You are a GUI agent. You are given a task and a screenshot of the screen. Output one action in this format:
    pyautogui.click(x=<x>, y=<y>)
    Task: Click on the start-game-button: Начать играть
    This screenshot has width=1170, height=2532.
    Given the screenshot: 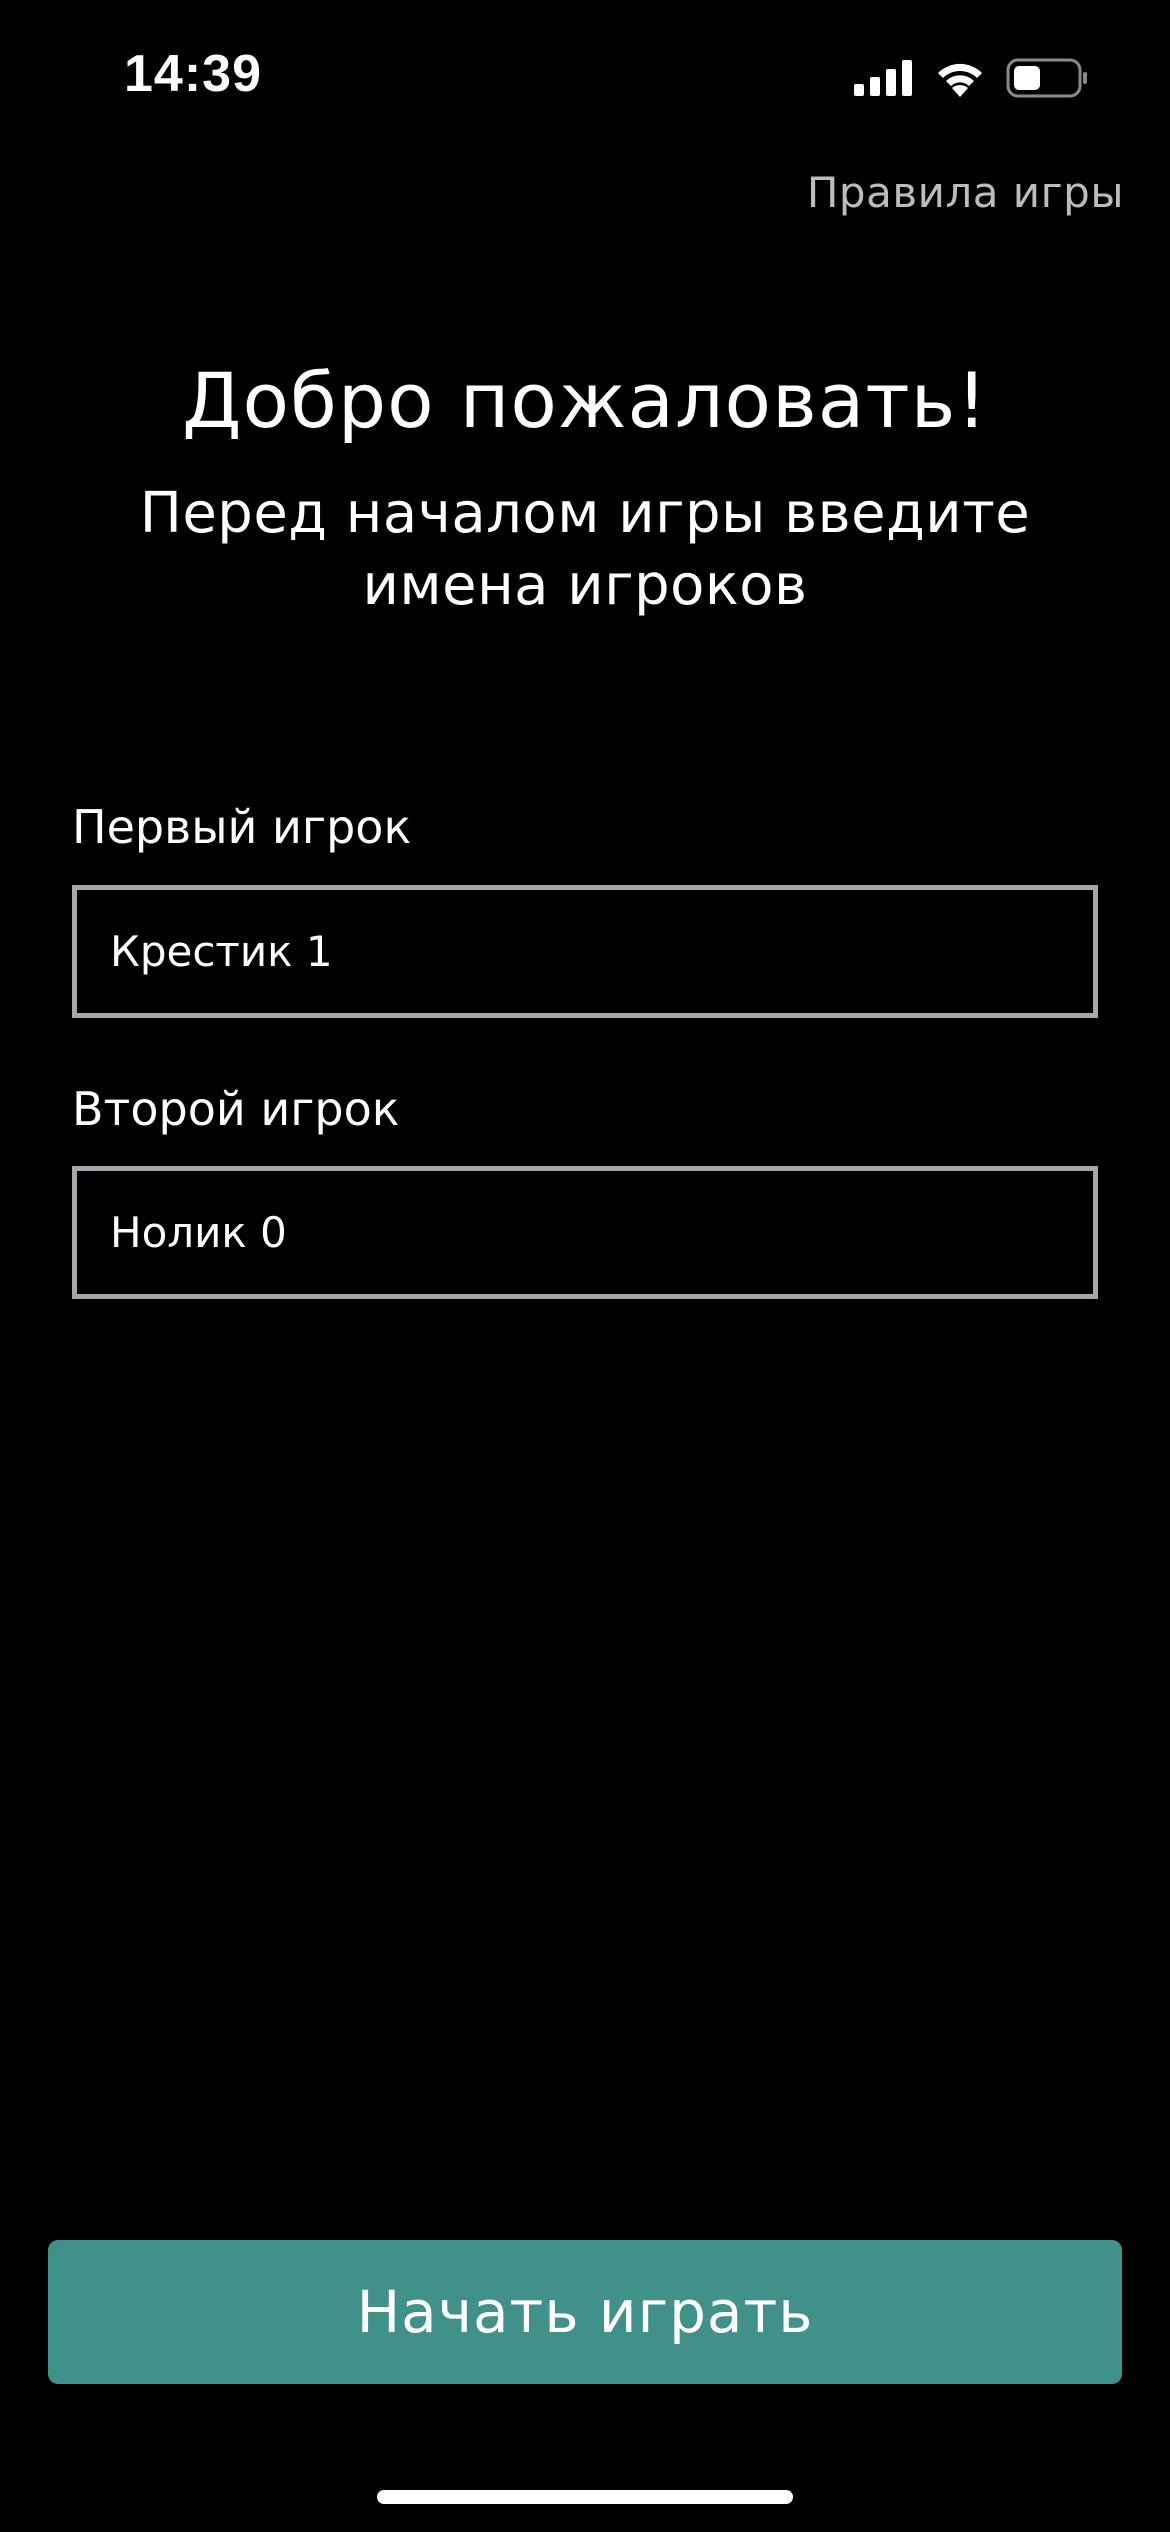 What is the action you would take?
    pyautogui.click(x=585, y=2312)
    